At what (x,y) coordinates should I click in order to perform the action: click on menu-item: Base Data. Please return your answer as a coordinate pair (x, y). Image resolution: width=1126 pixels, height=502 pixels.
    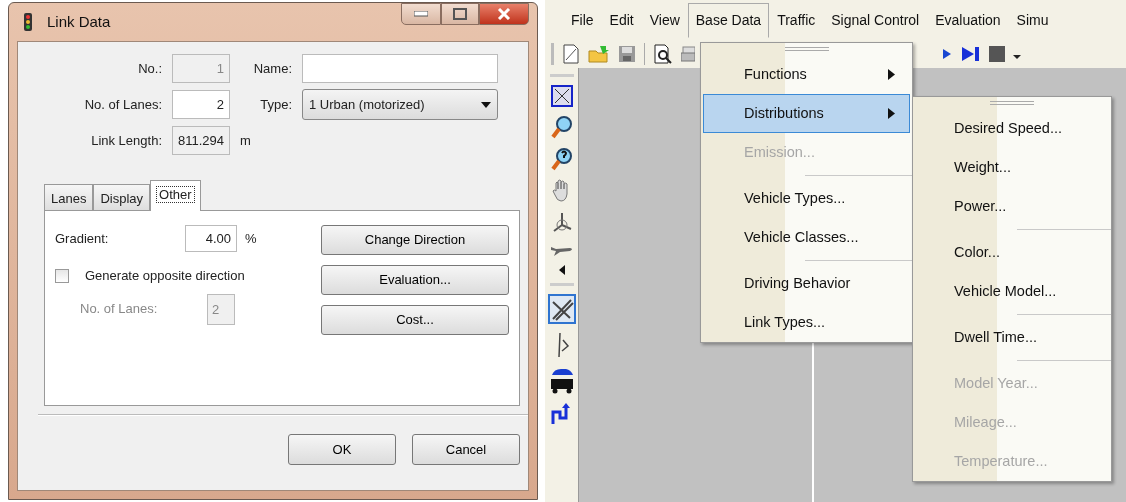
    Looking at the image, I should click on (728, 20).